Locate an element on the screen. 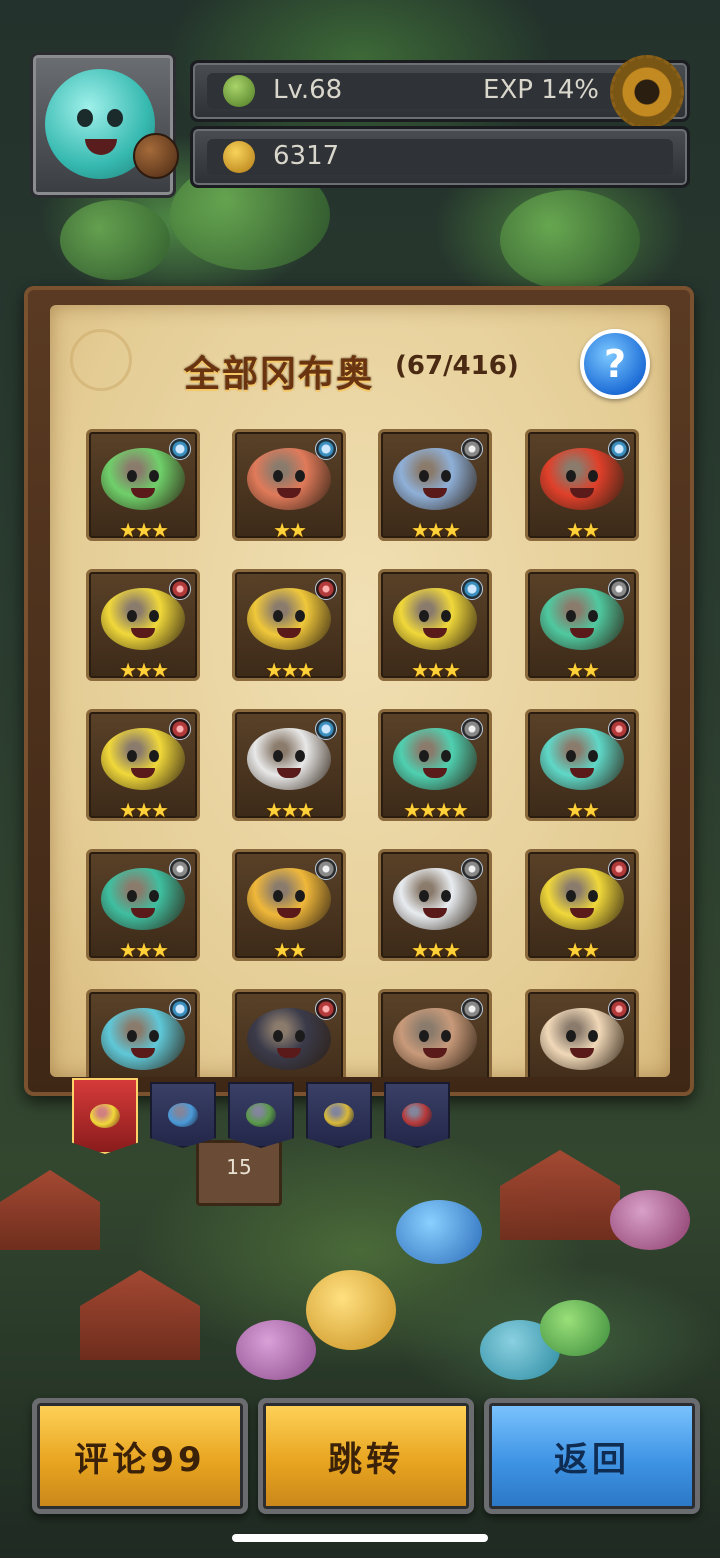 Image resolution: width=720 pixels, height=1558 pixels. tab-blue is located at coordinates (183, 1115).